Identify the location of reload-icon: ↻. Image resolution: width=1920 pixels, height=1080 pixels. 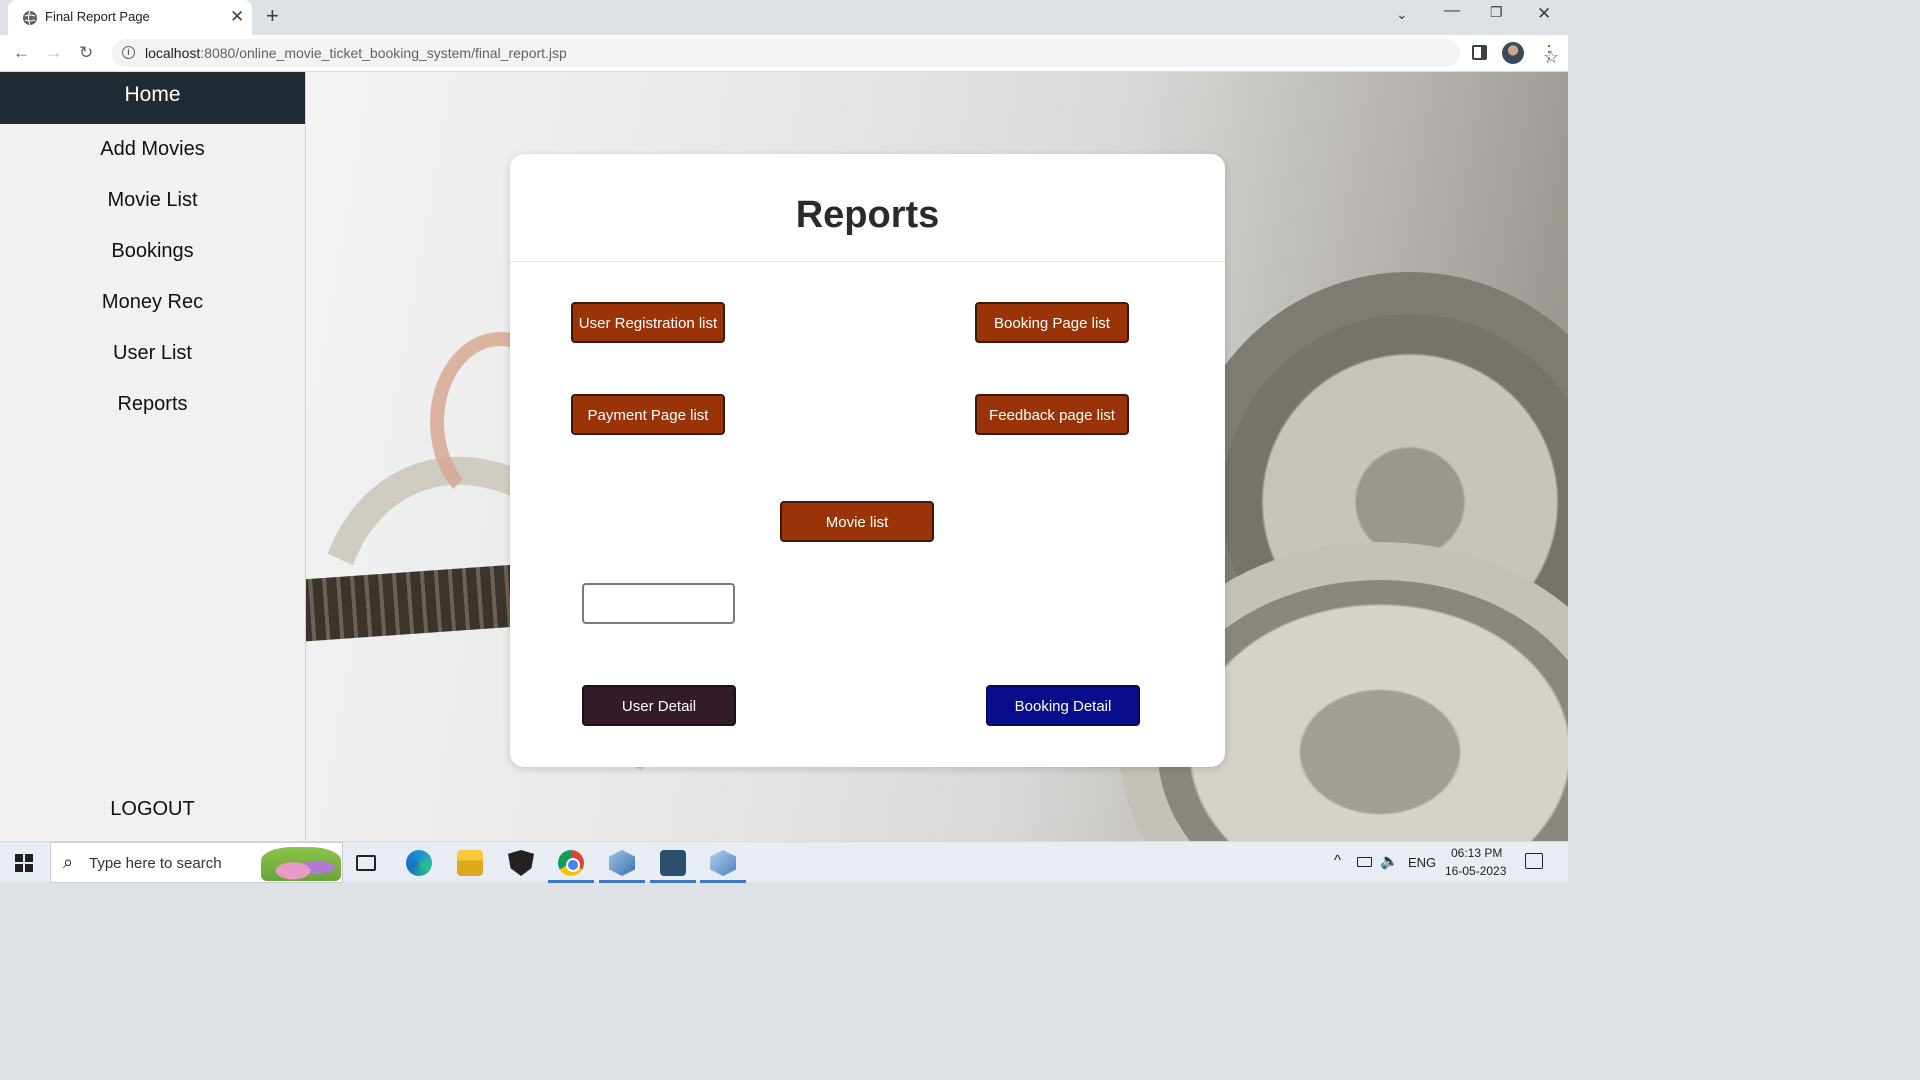
(86, 53).